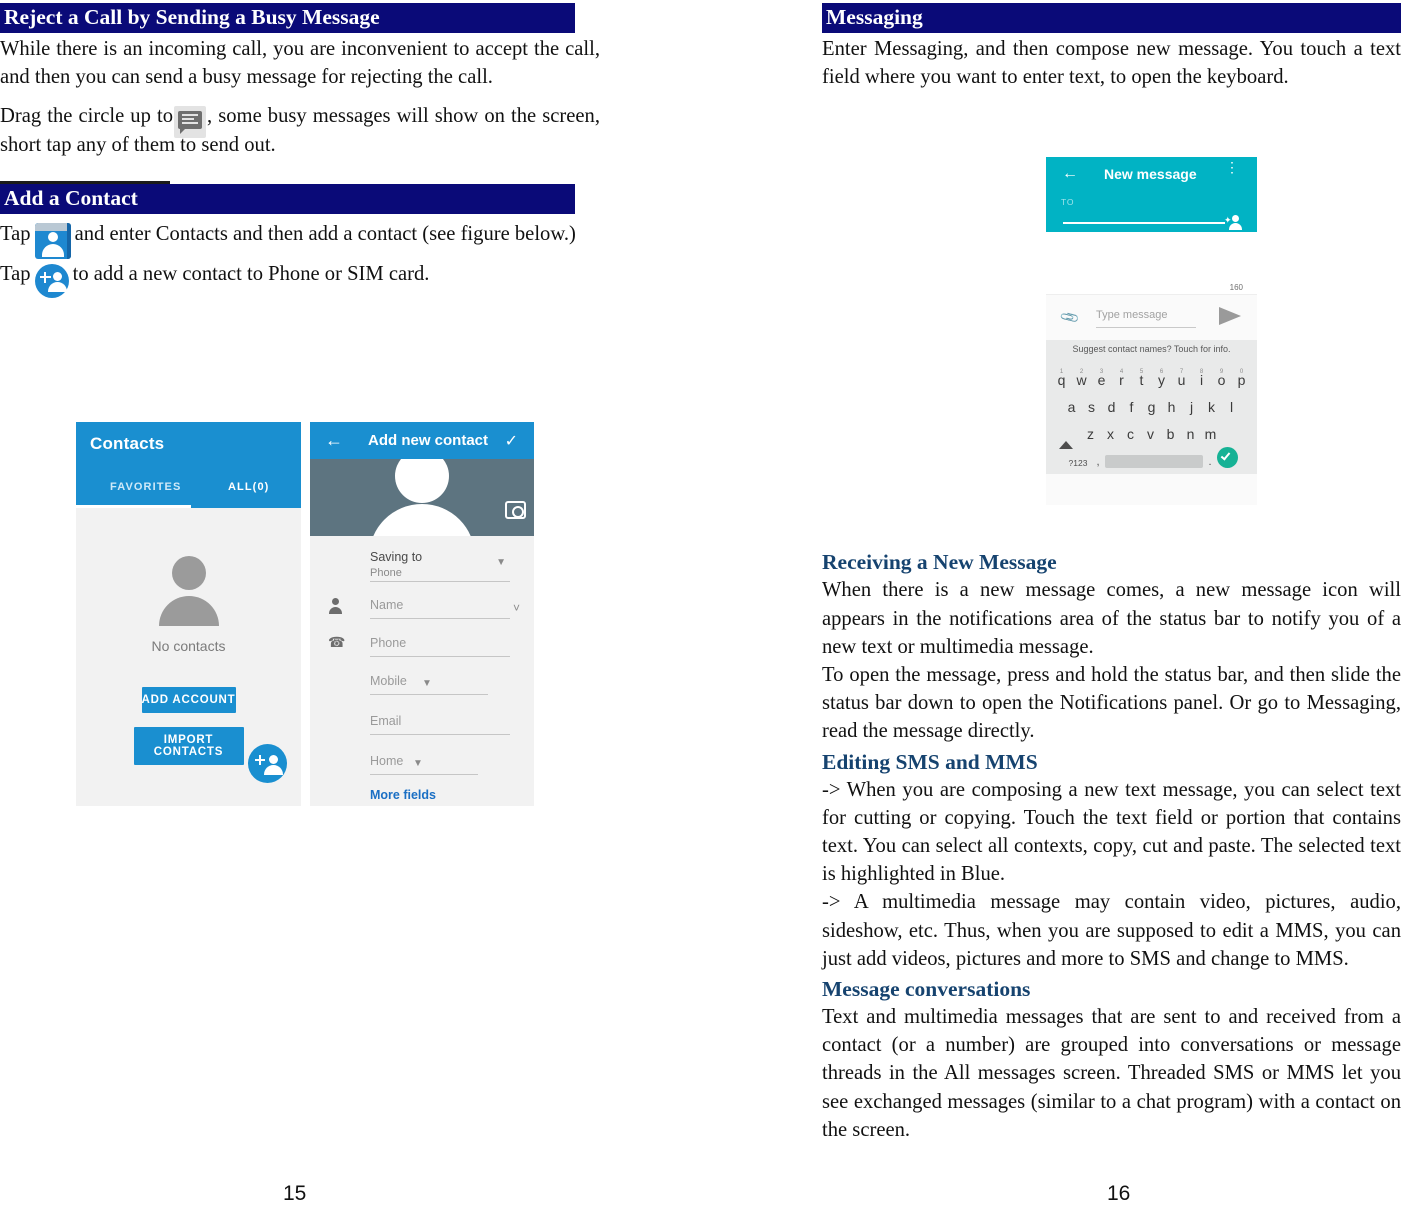  I want to click on chevron-expand-icon: ˅, so click(516, 608).